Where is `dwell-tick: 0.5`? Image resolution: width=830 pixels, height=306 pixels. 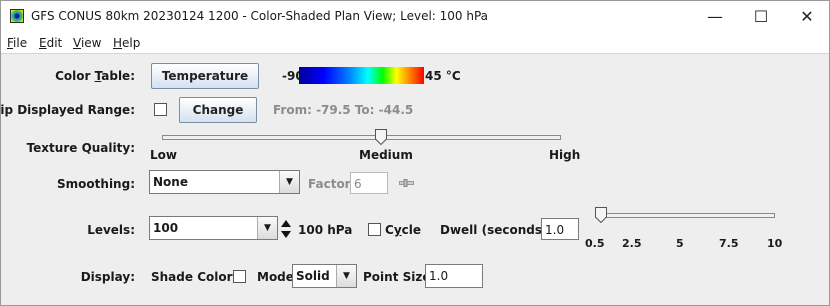 dwell-tick: 0.5 is located at coordinates (595, 243).